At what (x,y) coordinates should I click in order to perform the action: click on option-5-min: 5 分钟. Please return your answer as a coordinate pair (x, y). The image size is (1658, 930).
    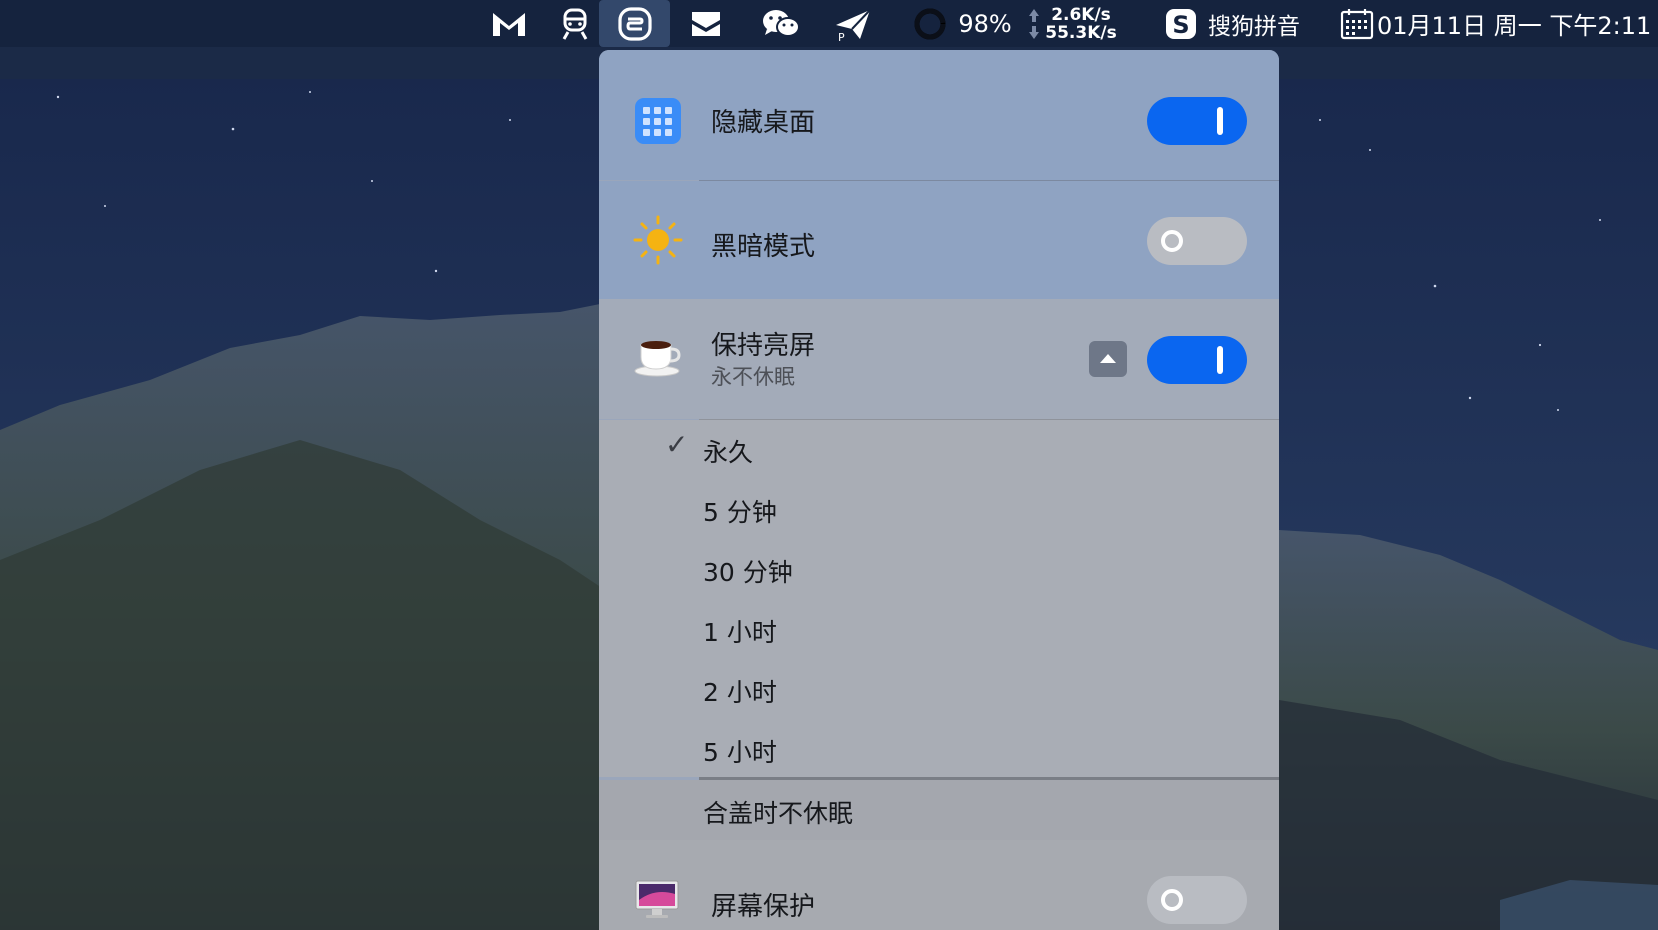
    Looking at the image, I should click on (939, 509).